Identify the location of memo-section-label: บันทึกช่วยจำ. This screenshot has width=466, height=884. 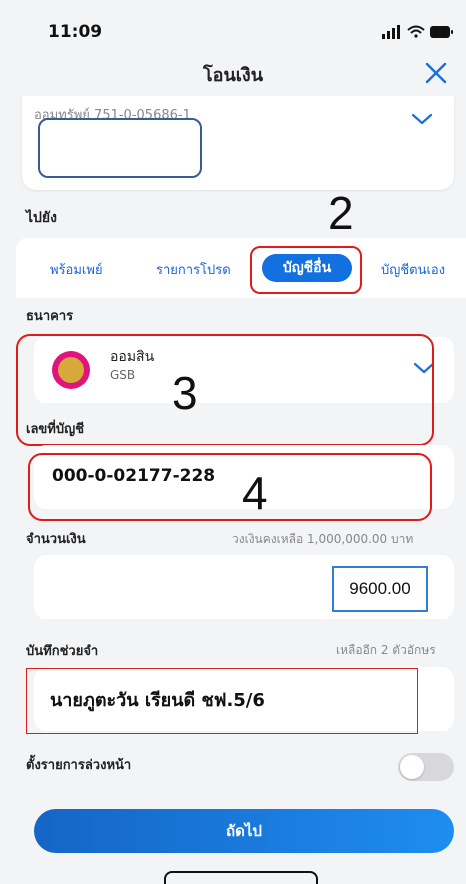
(62, 651).